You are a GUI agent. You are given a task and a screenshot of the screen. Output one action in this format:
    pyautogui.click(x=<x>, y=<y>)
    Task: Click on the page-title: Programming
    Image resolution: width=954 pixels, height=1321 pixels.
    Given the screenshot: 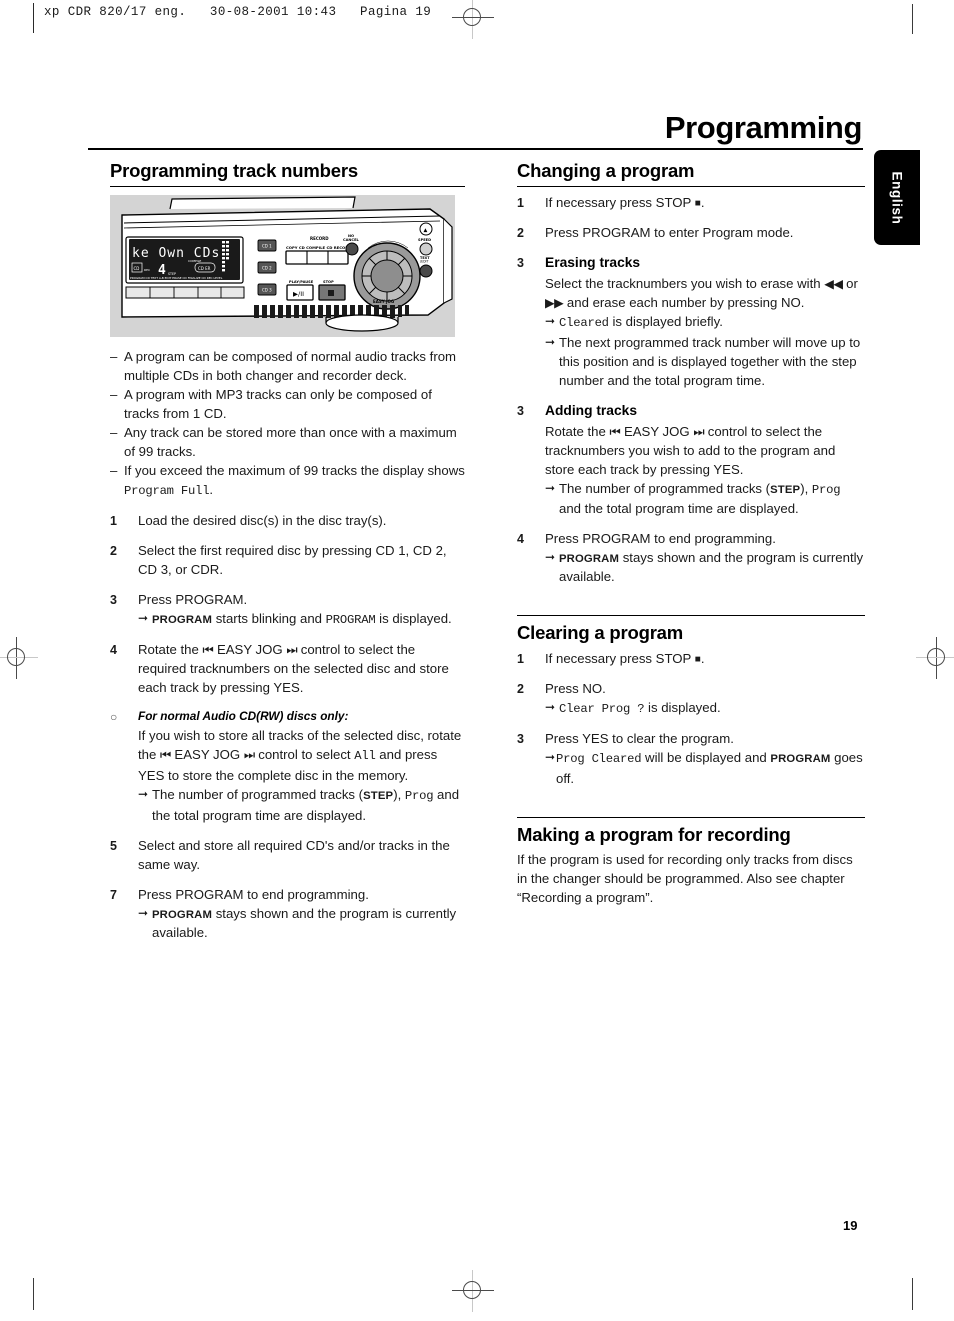 What is the action you would take?
    pyautogui.click(x=763, y=127)
    